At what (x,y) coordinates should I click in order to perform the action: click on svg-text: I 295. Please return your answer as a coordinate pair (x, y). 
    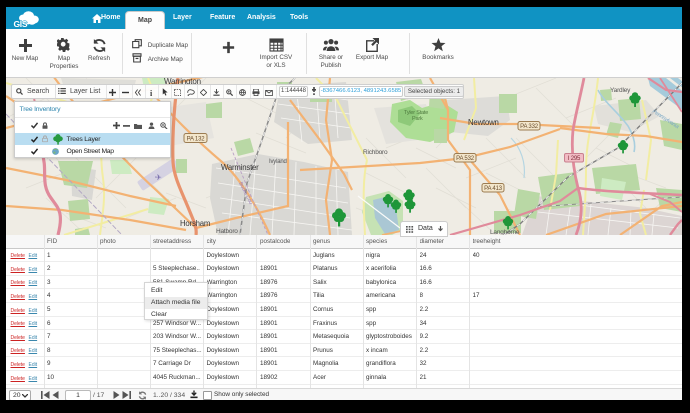
    Looking at the image, I should click on (574, 159).